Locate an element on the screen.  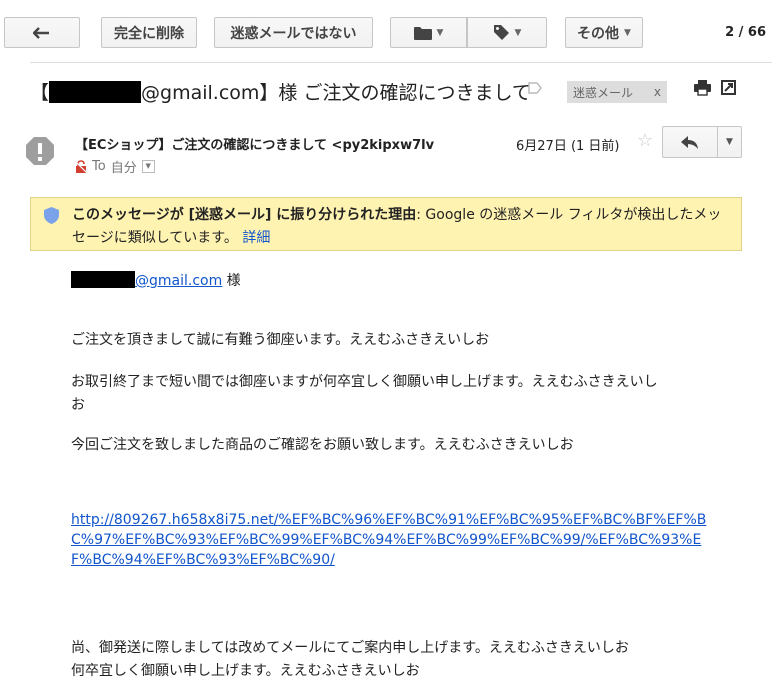
more-label: その他 is located at coordinates (598, 33).